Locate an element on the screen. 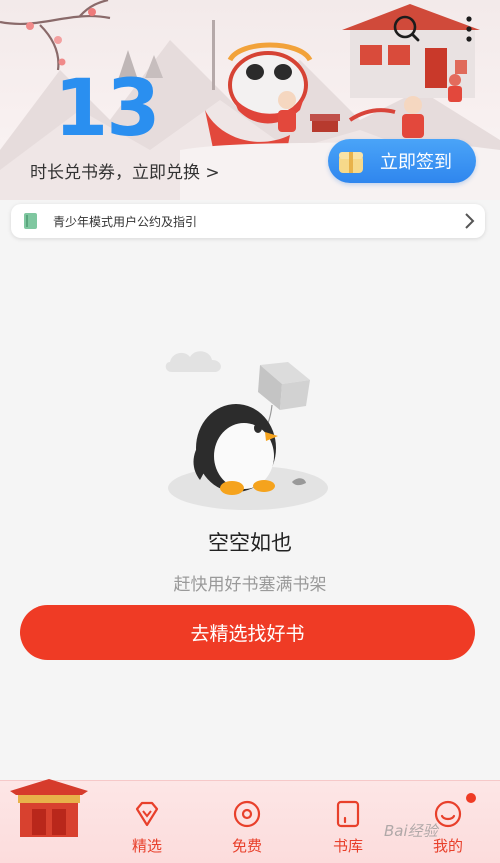  tab-featured-label: 精选 is located at coordinates (146, 846).